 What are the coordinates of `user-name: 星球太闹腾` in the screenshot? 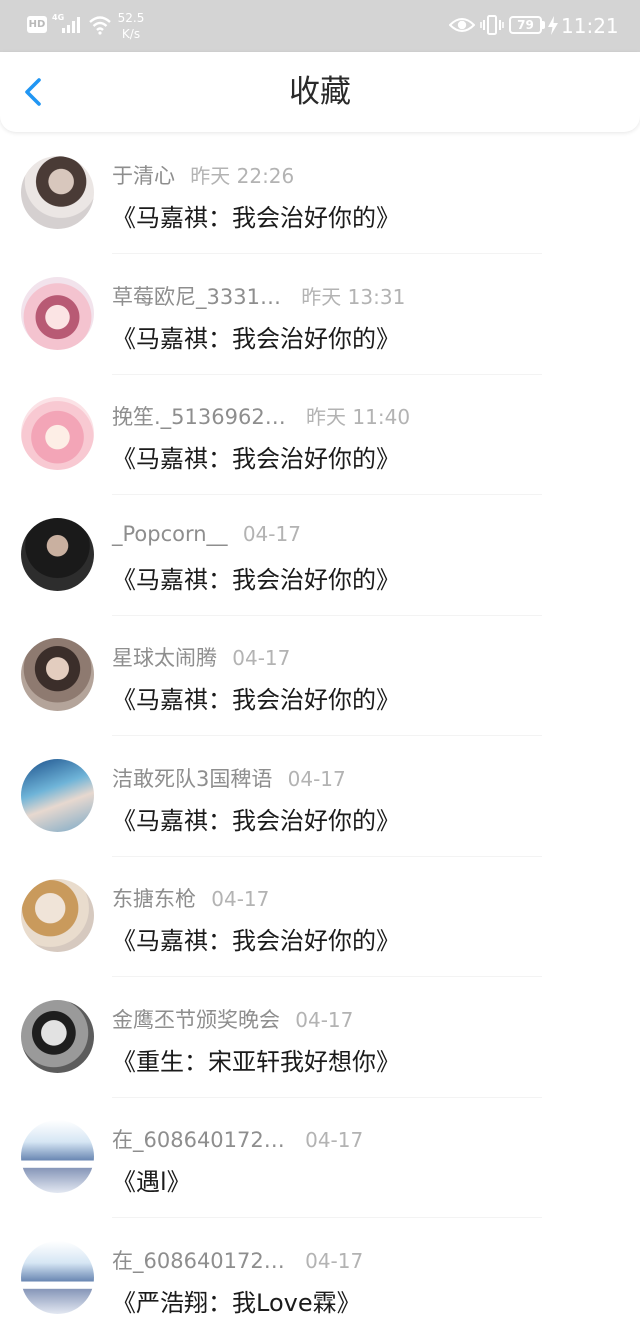 It's located at (164, 658).